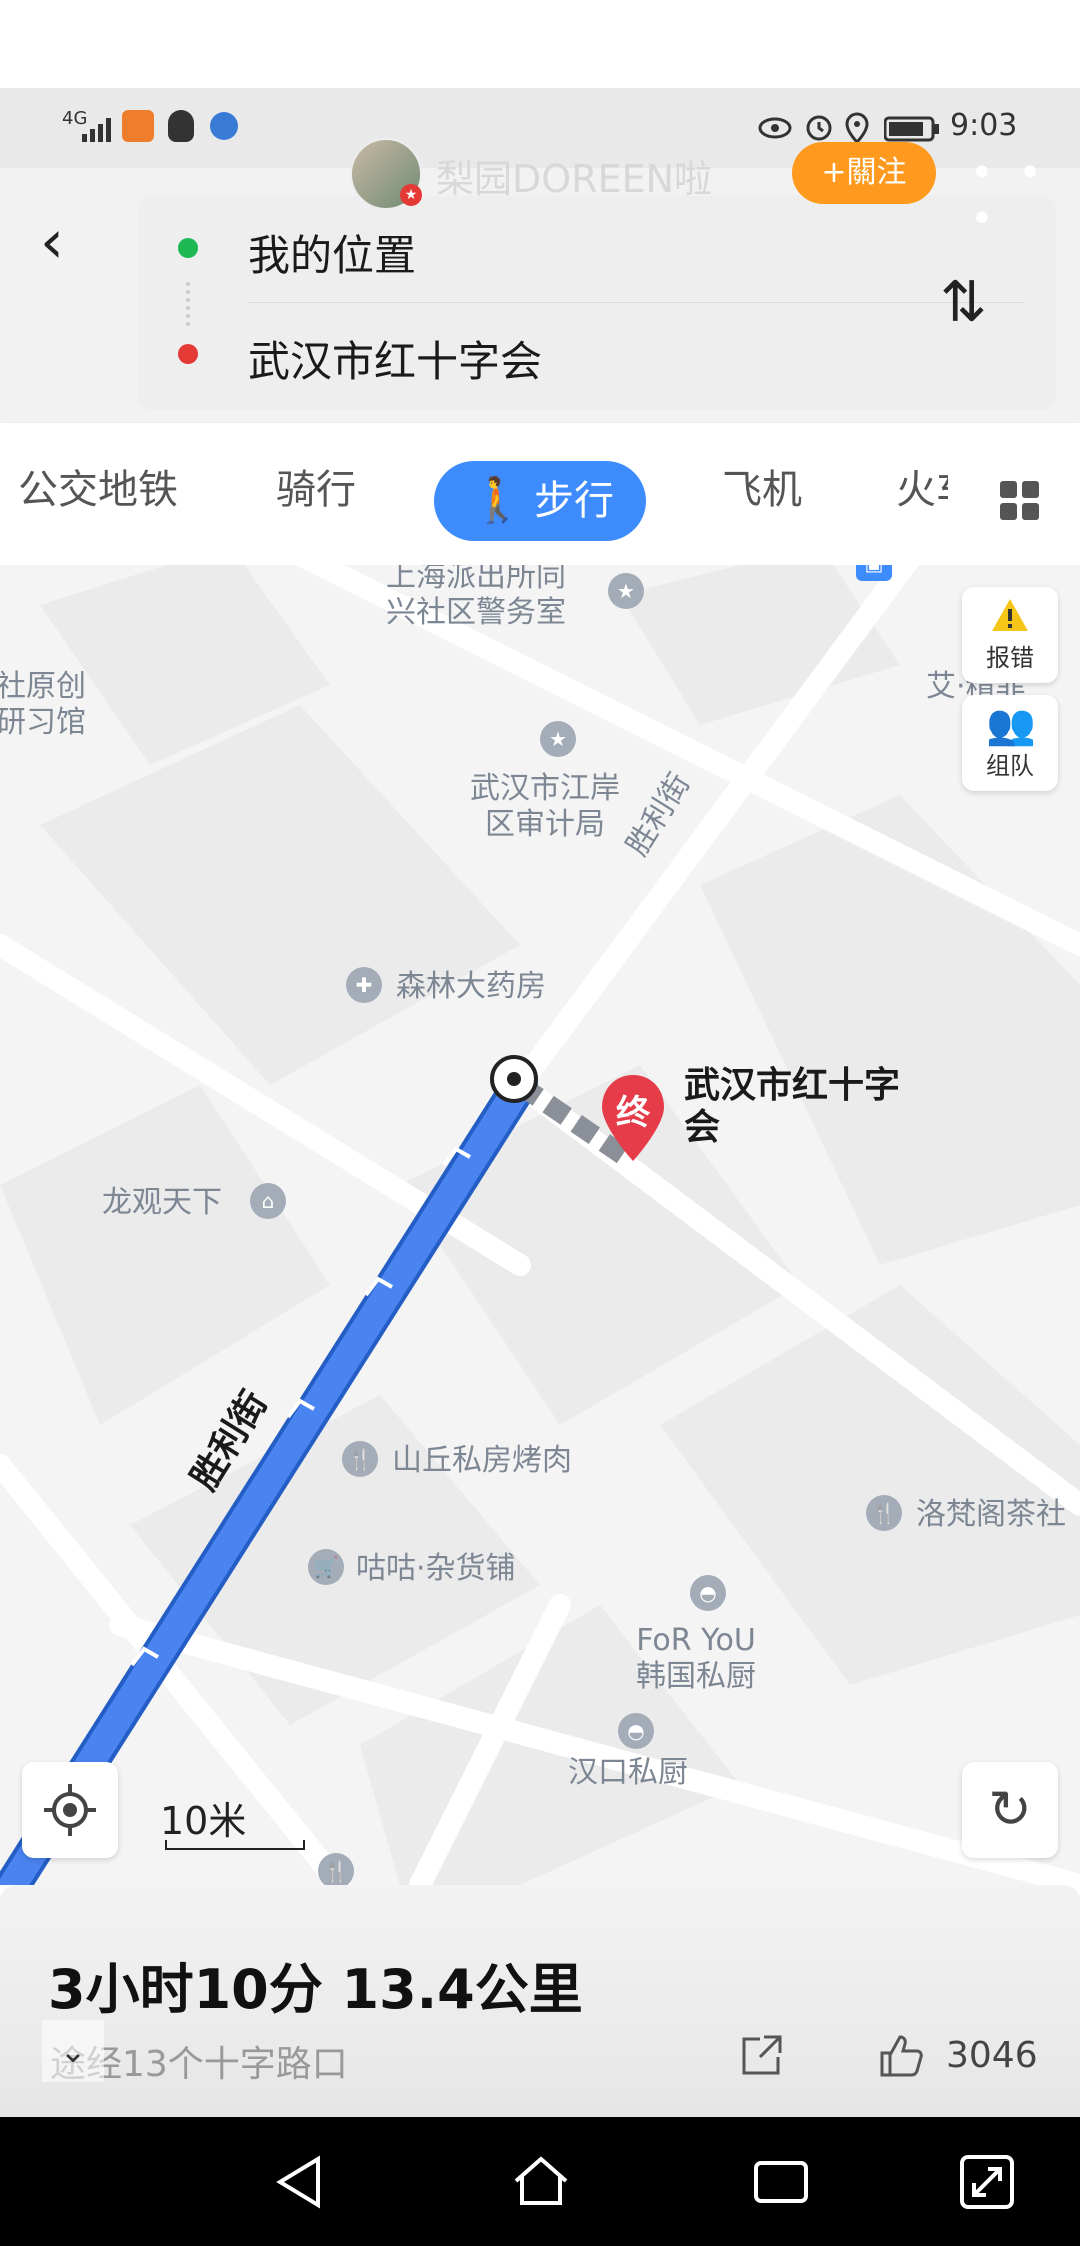 The image size is (1080, 2246). Describe the element at coordinates (696, 1659) in the screenshot. I see `poi-korean-kitchen: FoR YoU 韩国私厨` at that location.